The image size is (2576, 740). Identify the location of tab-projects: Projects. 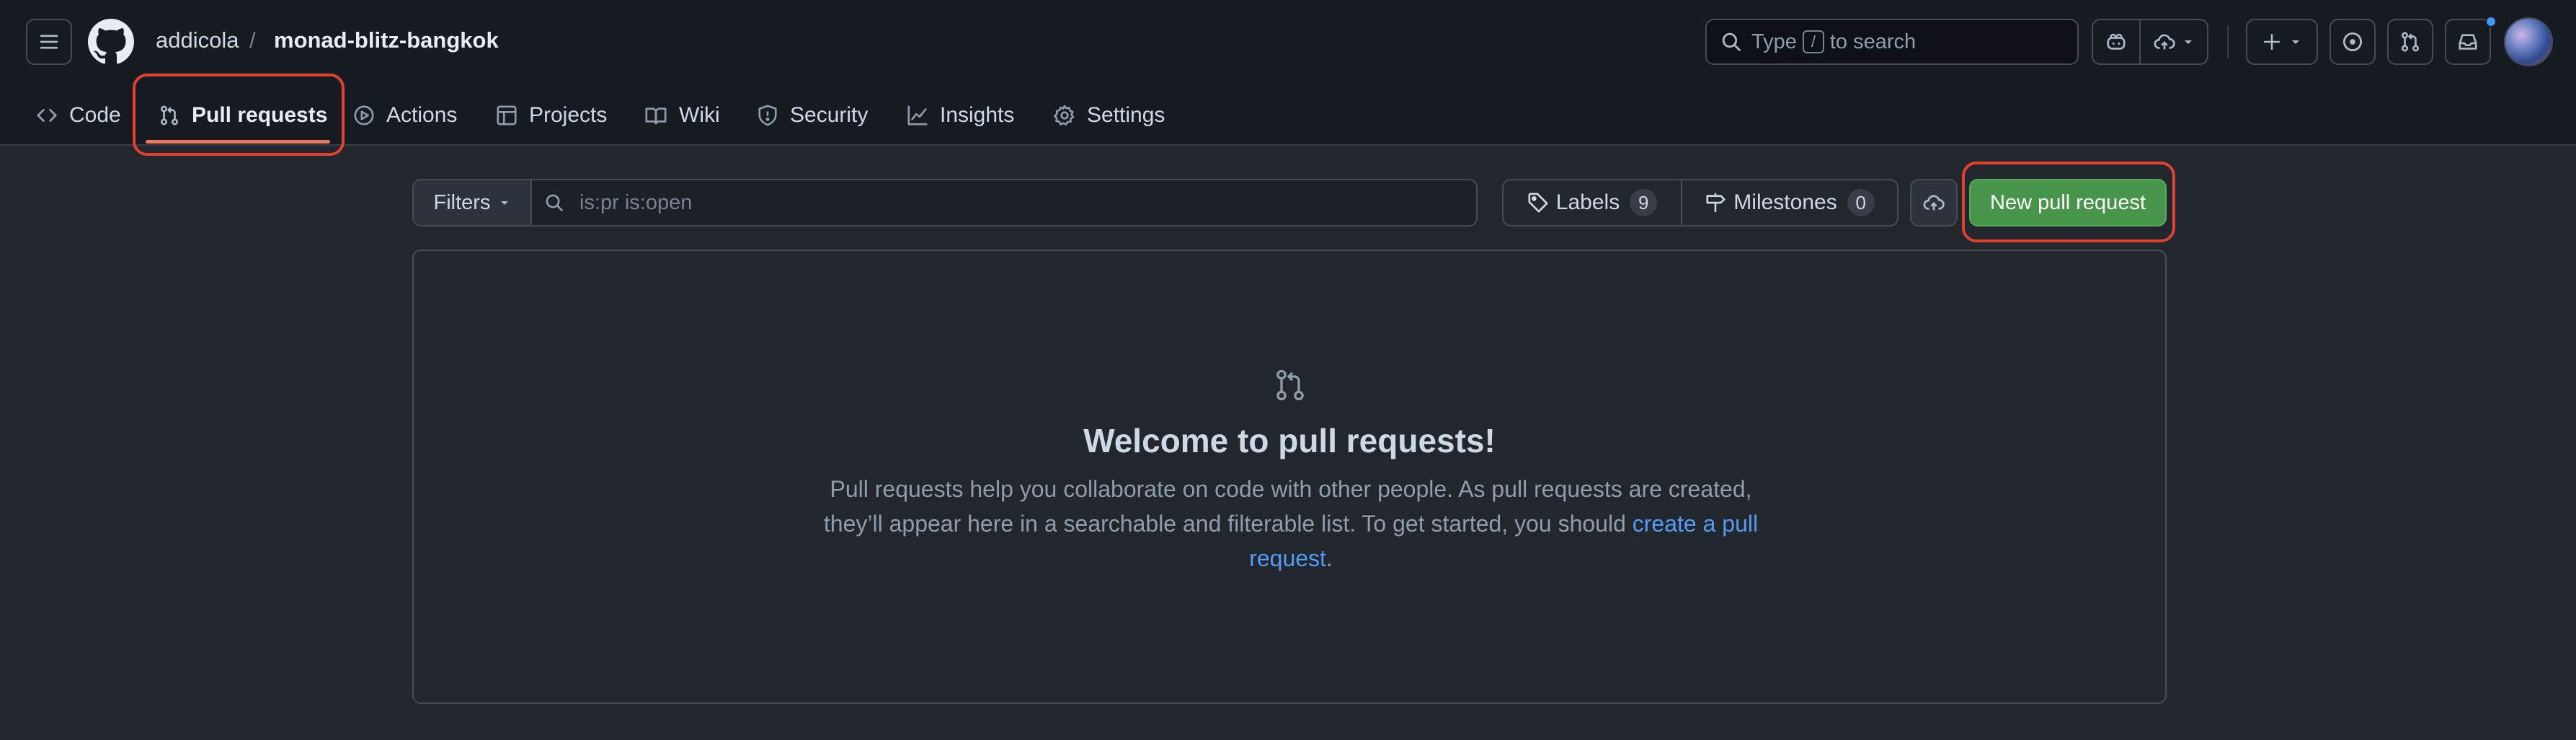
(551, 115).